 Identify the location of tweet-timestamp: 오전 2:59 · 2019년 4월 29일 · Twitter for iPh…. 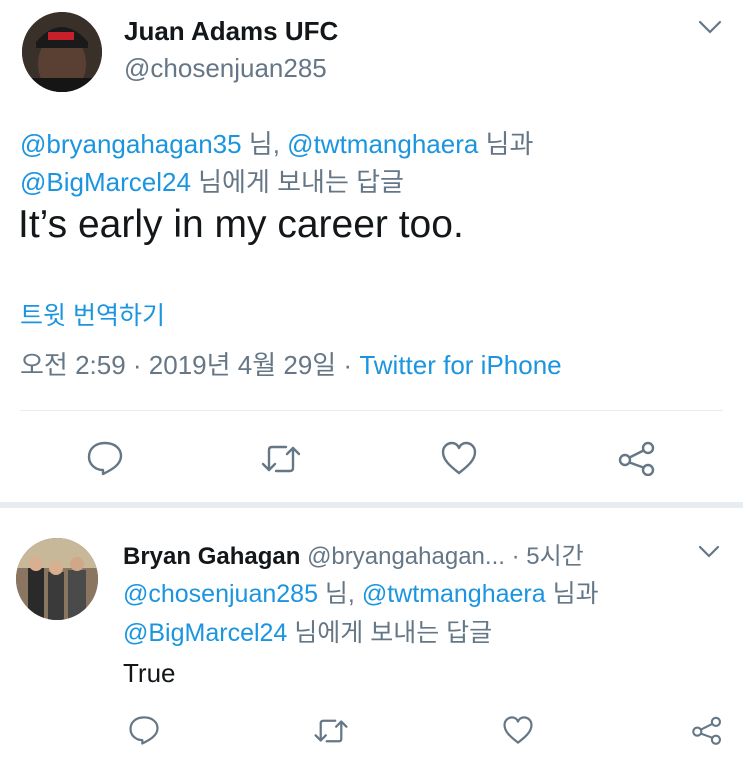
(291, 363).